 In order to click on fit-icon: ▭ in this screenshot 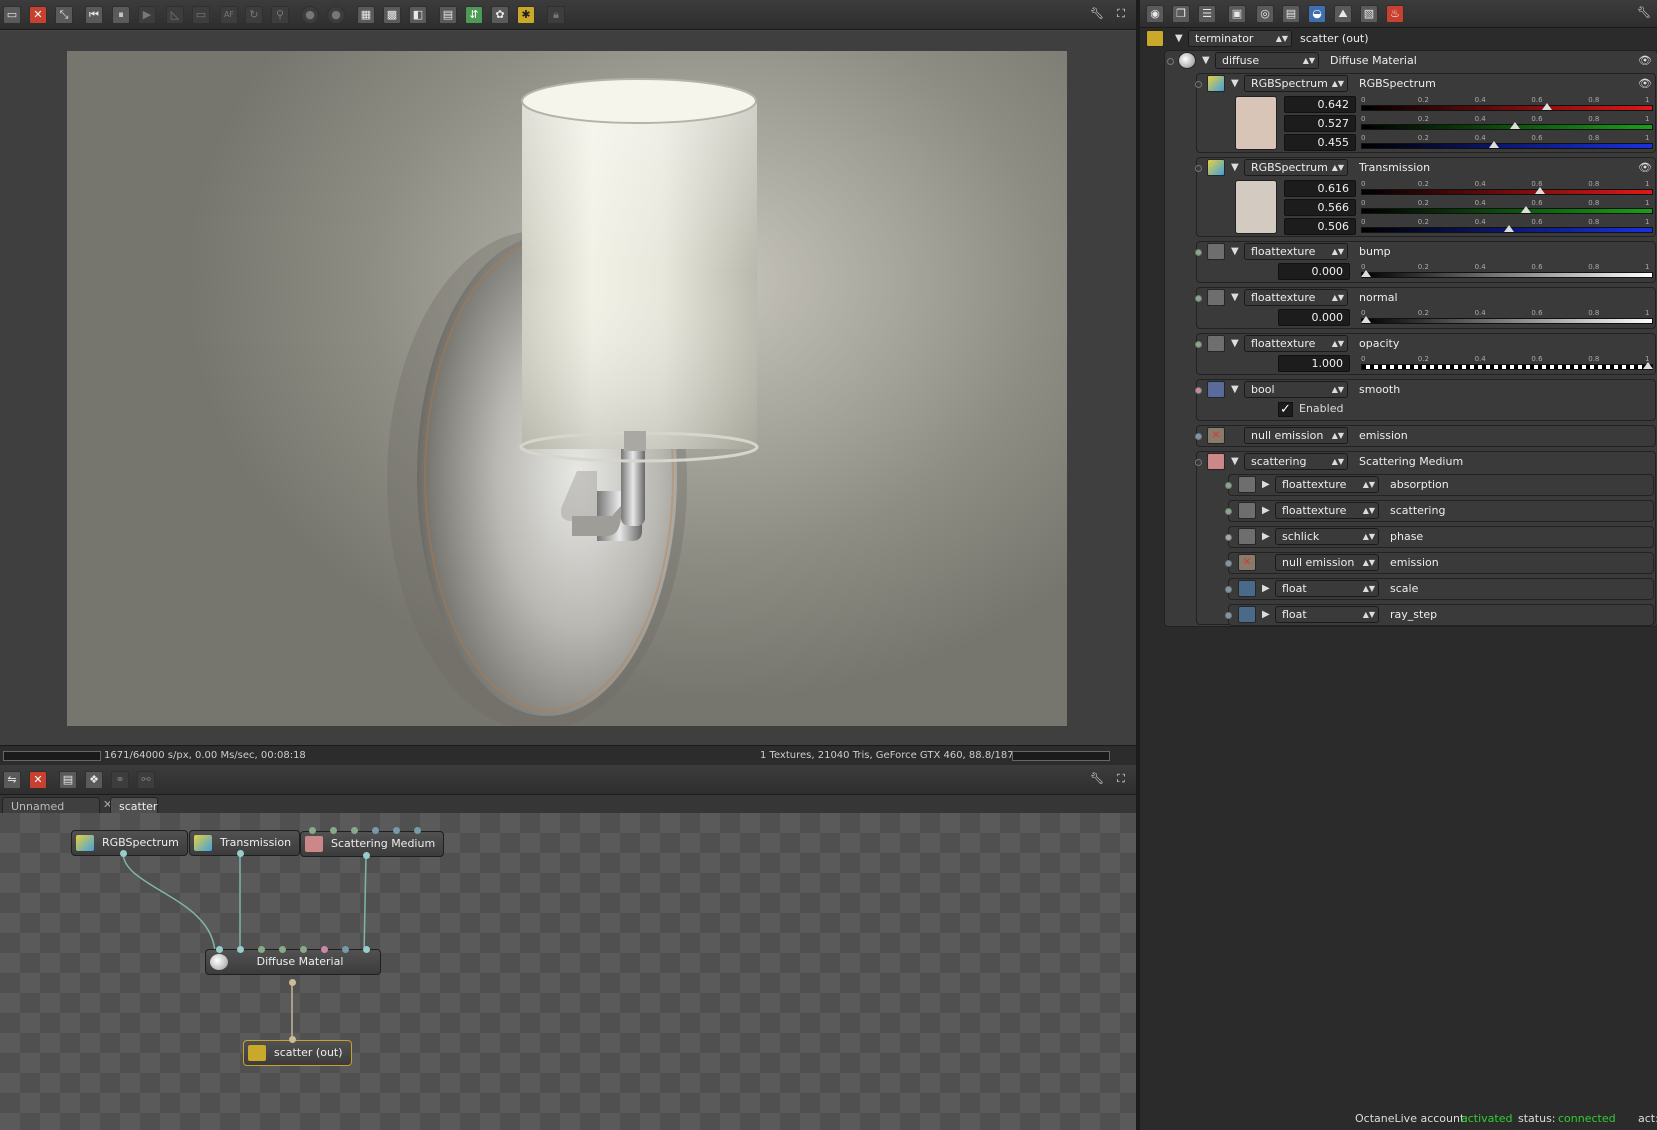, I will do `click(12, 15)`.